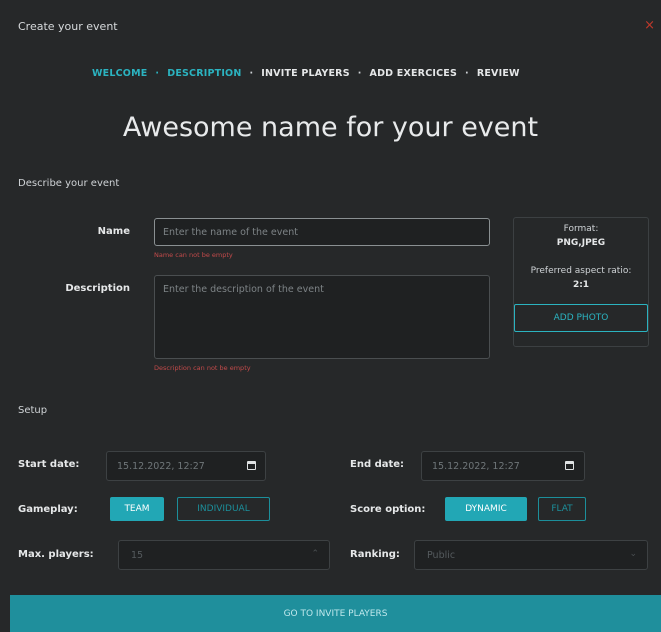 Image resolution: width=661 pixels, height=632 pixels. Describe the element at coordinates (562, 509) in the screenshot. I see `score-flat-toggle: FLAT` at that location.